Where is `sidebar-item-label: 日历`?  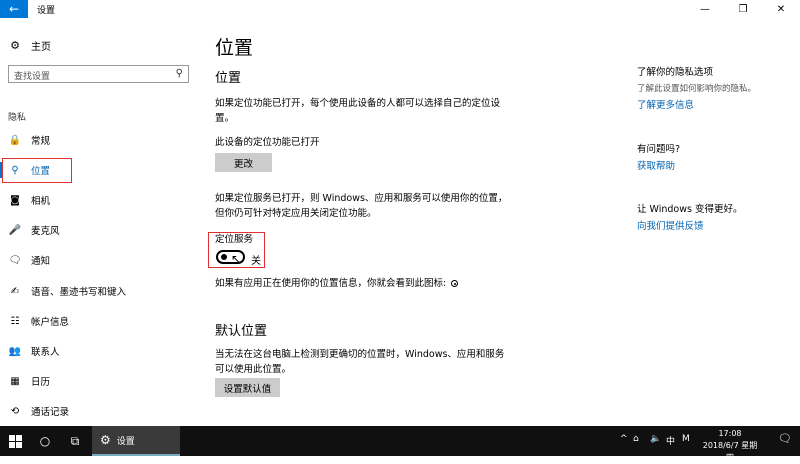 sidebar-item-label: 日历 is located at coordinates (41, 382).